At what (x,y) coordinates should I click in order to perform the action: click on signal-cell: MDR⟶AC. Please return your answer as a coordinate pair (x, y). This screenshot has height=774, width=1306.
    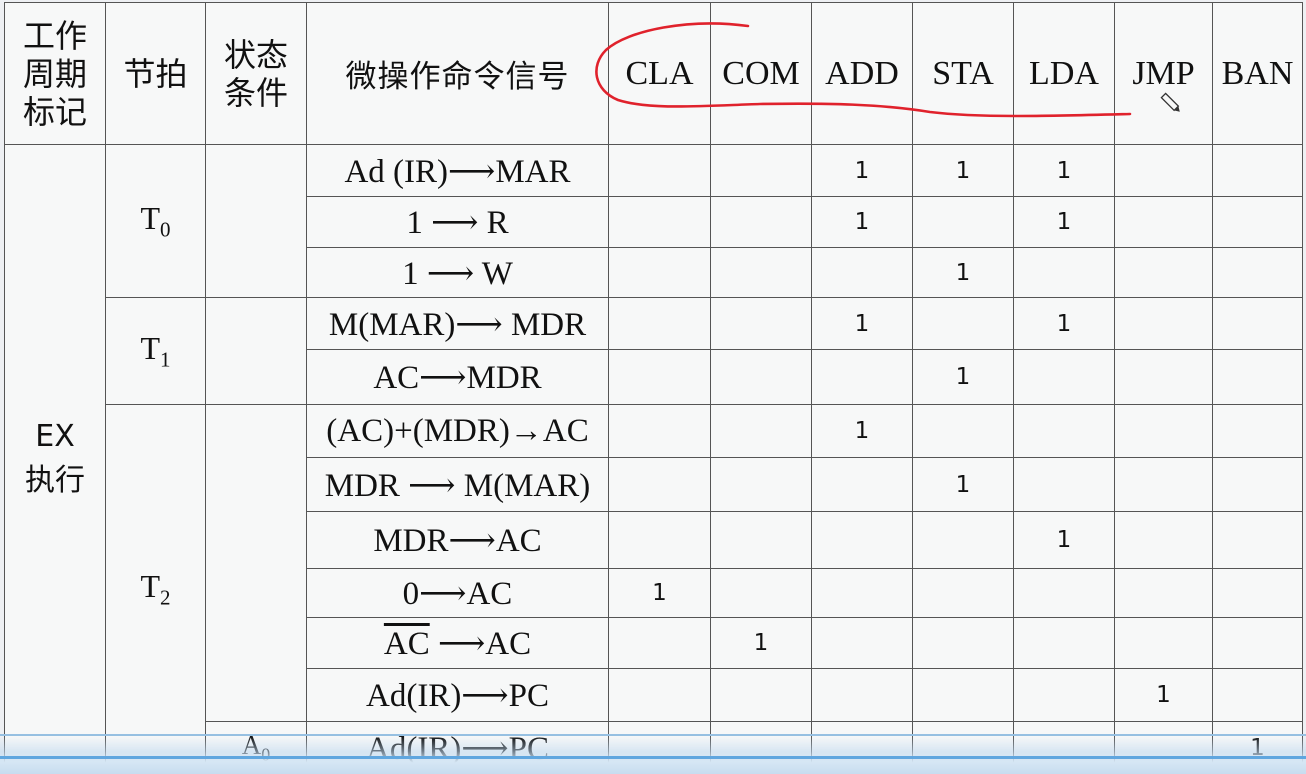
    Looking at the image, I should click on (457, 540).